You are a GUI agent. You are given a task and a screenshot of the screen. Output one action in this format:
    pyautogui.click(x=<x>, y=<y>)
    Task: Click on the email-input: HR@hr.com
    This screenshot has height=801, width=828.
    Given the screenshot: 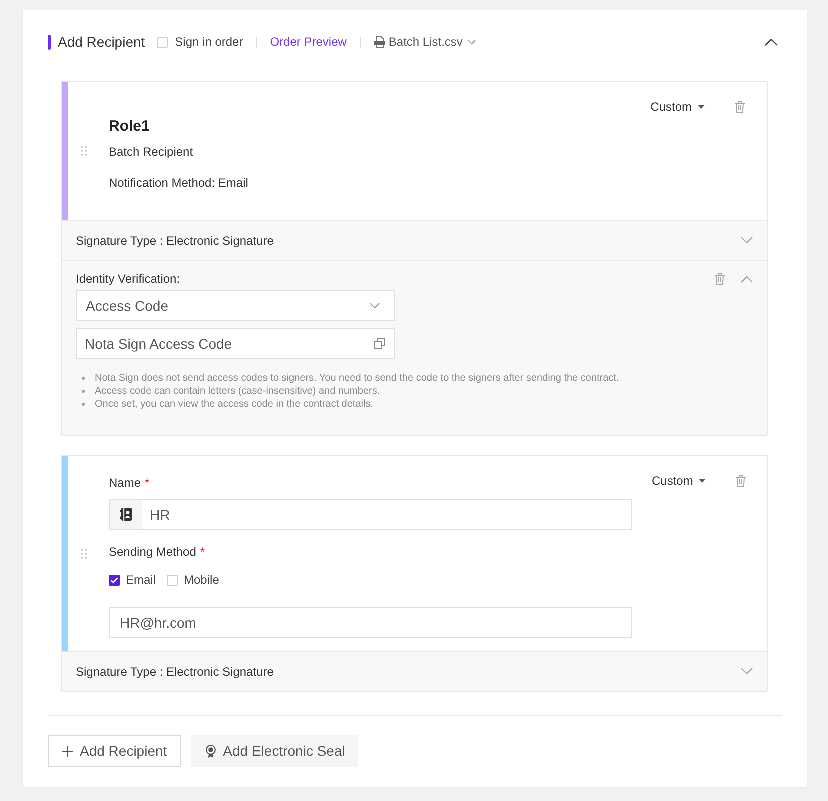 What is the action you would take?
    pyautogui.click(x=370, y=622)
    